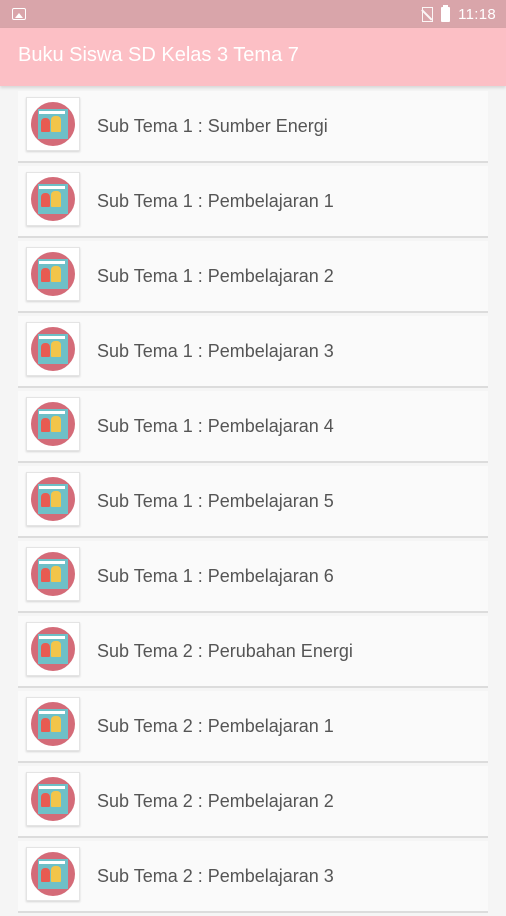  I want to click on list-item-label: Sub Tema 1 : Pembelajaran 5, so click(215, 501).